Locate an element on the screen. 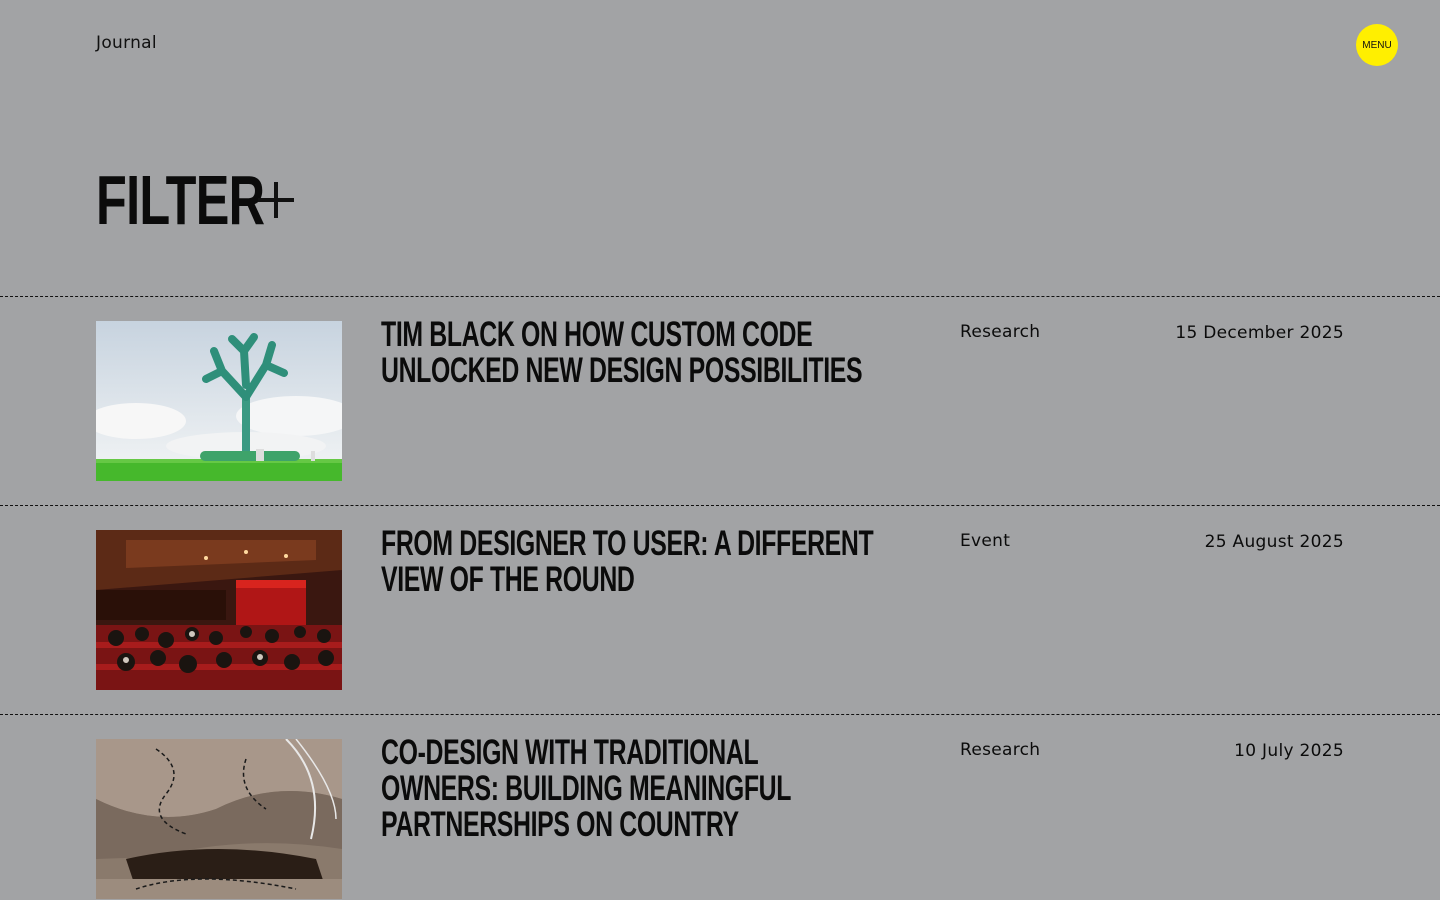 The width and height of the screenshot is (1440, 900). filter-label: FILTER is located at coordinates (180, 200).